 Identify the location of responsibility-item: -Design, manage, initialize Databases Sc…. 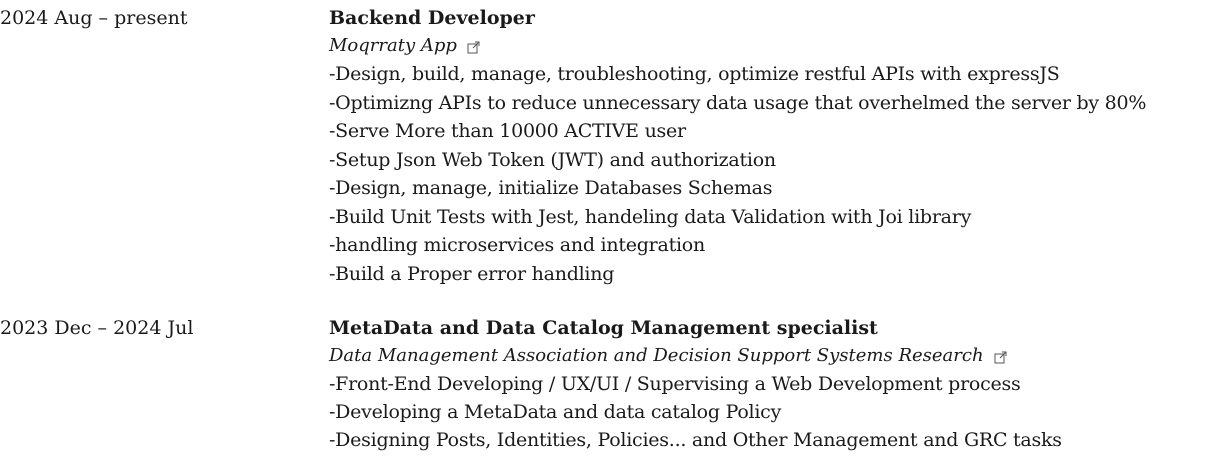
(551, 188).